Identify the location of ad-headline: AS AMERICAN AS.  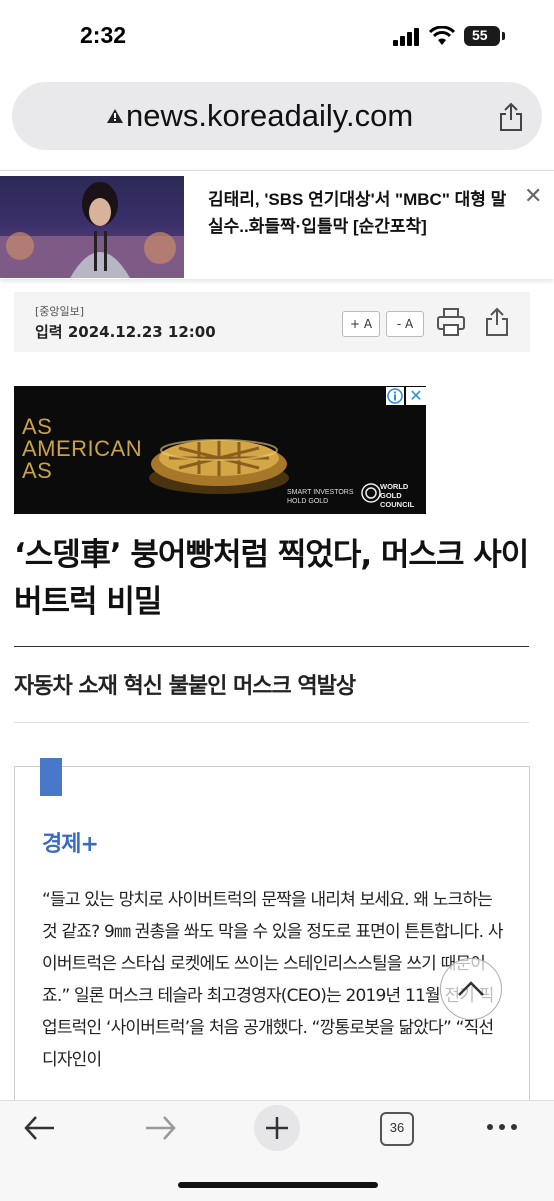
(82, 449).